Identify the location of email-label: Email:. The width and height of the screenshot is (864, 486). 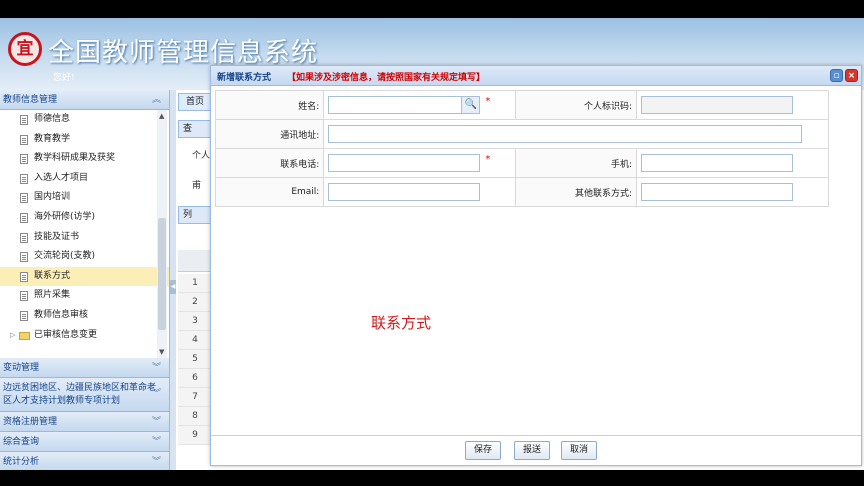
(269, 192).